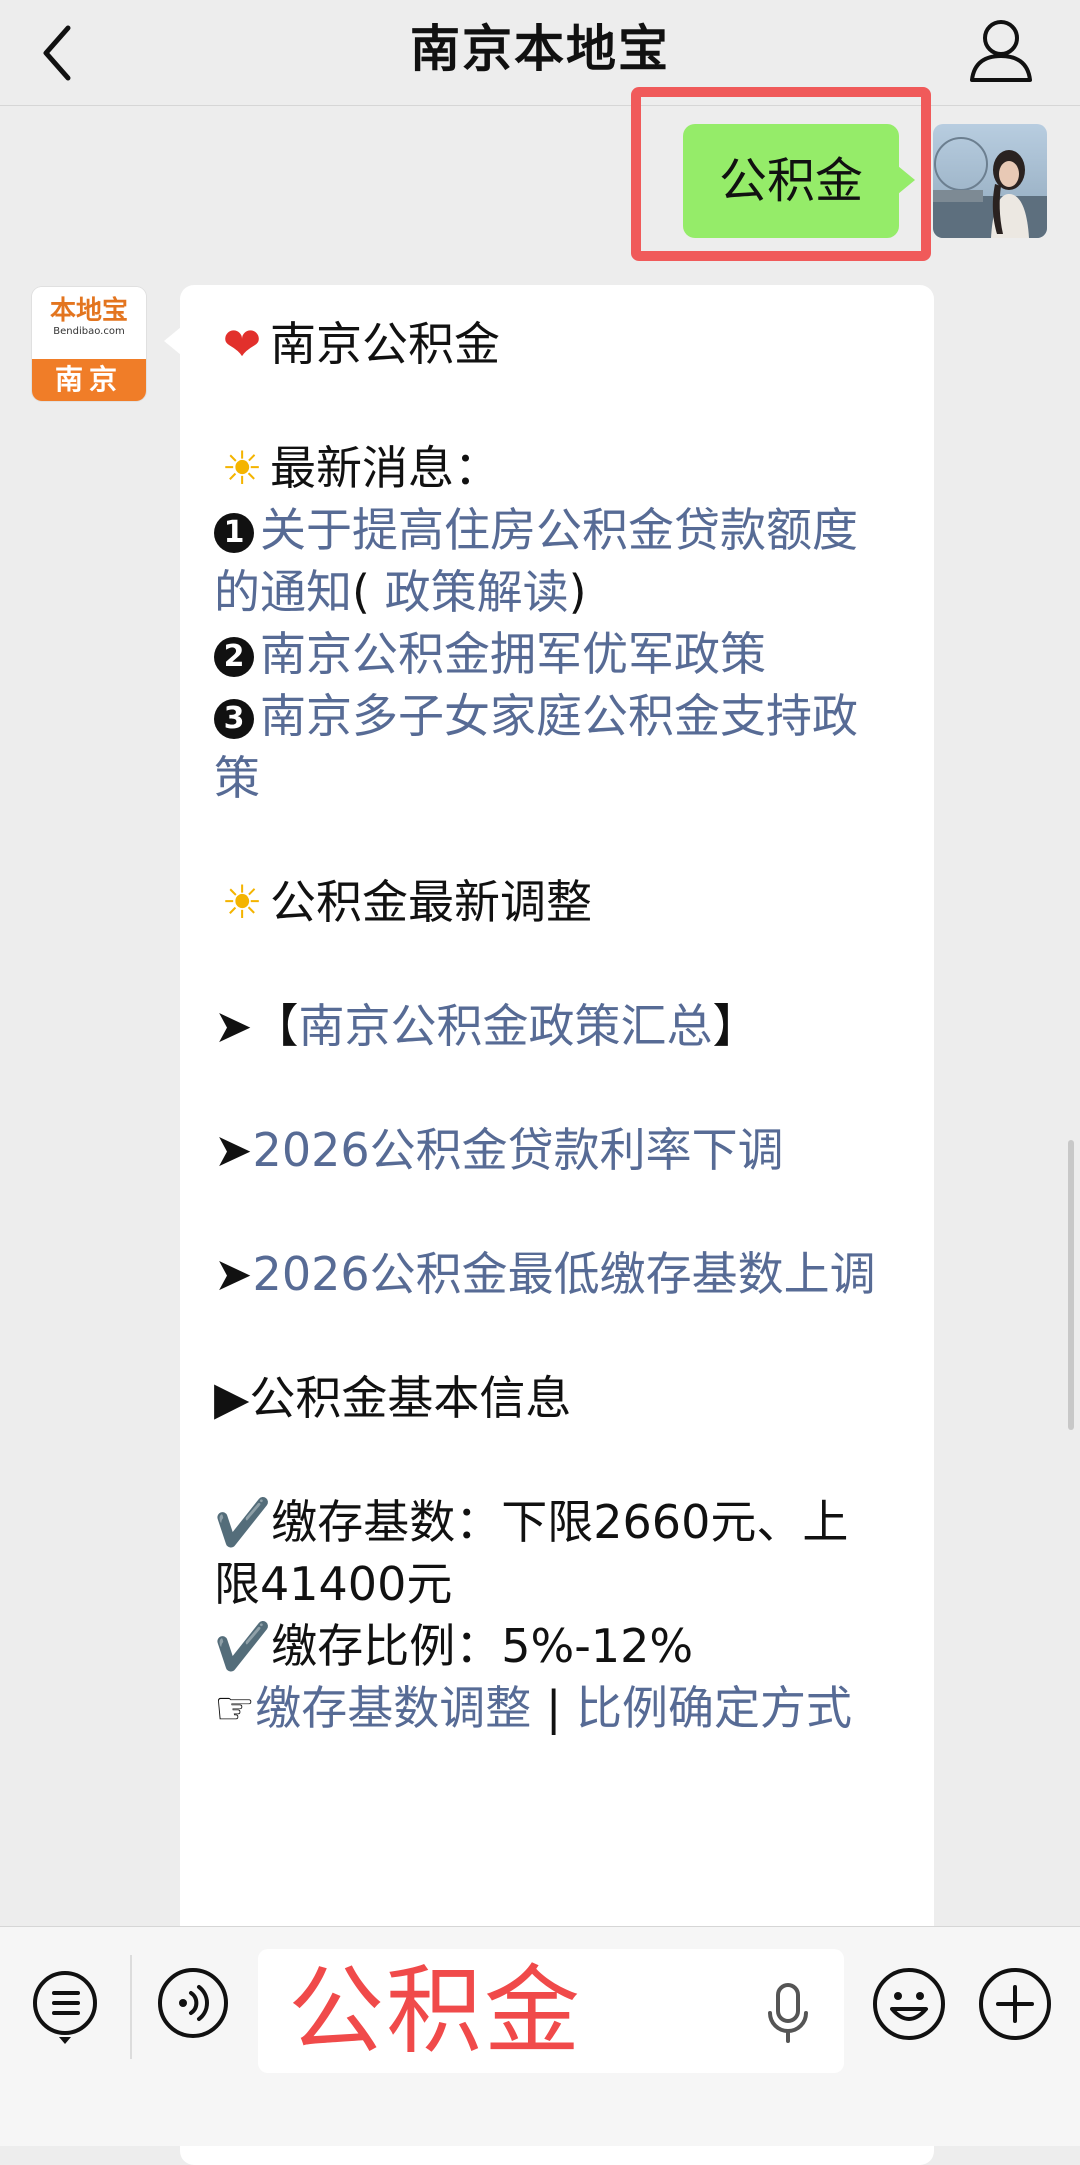  What do you see at coordinates (506, 1026) in the screenshot?
I see `policy-summary-link: 南京公积金政策汇总` at bounding box center [506, 1026].